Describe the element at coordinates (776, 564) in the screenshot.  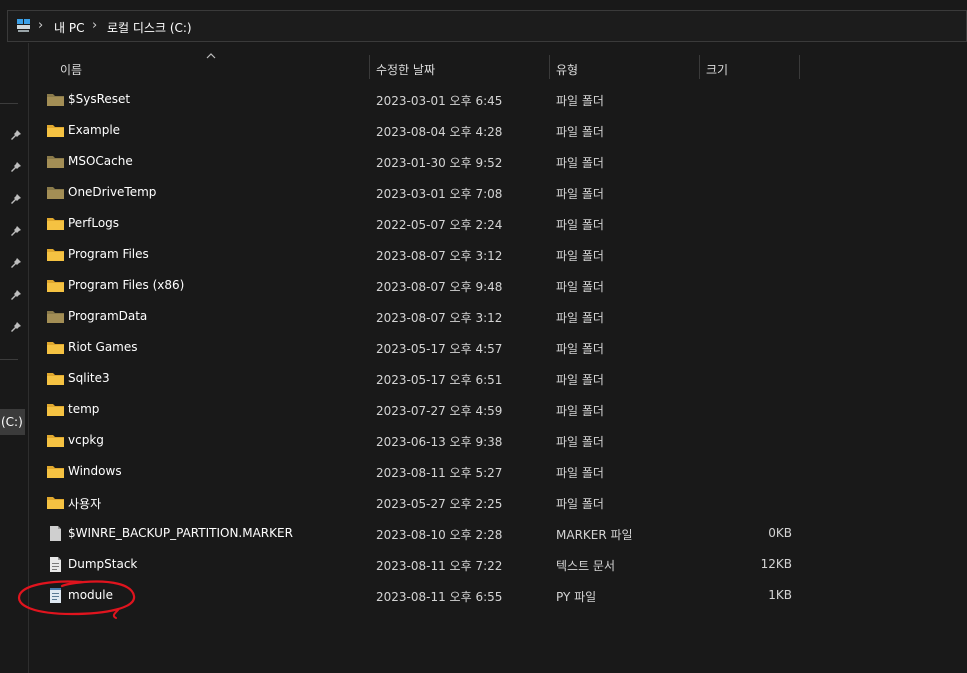
I see `file-size: 12KB` at that location.